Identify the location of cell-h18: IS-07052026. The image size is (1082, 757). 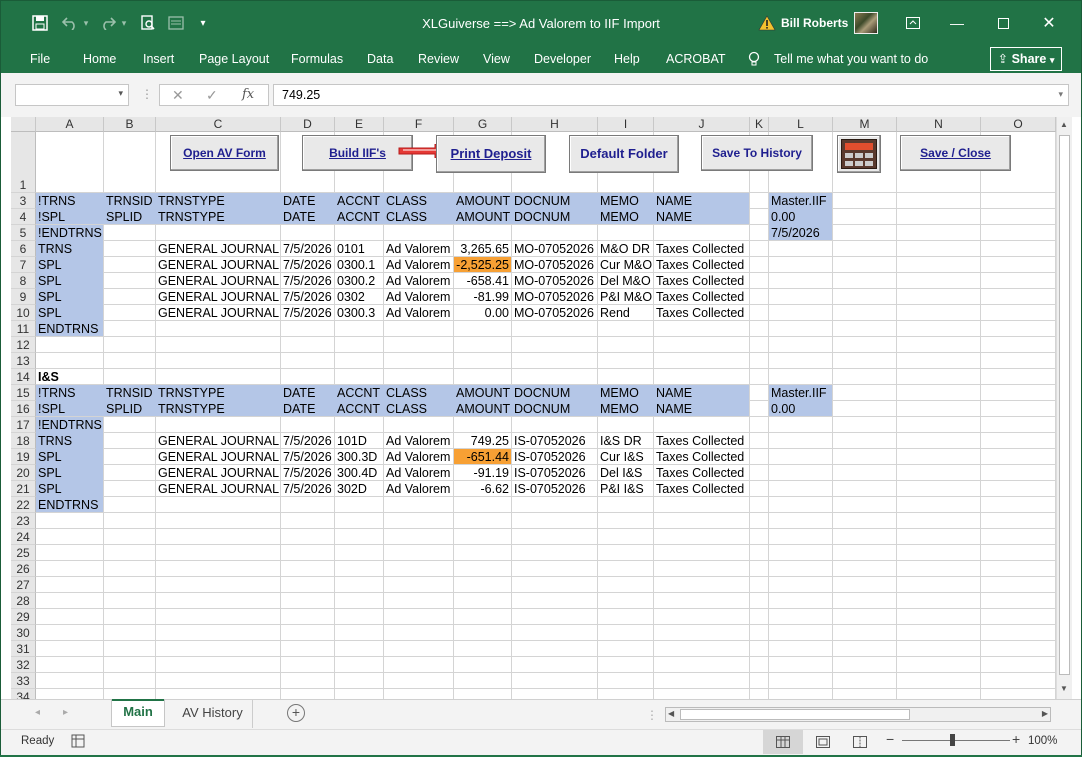
(554, 440).